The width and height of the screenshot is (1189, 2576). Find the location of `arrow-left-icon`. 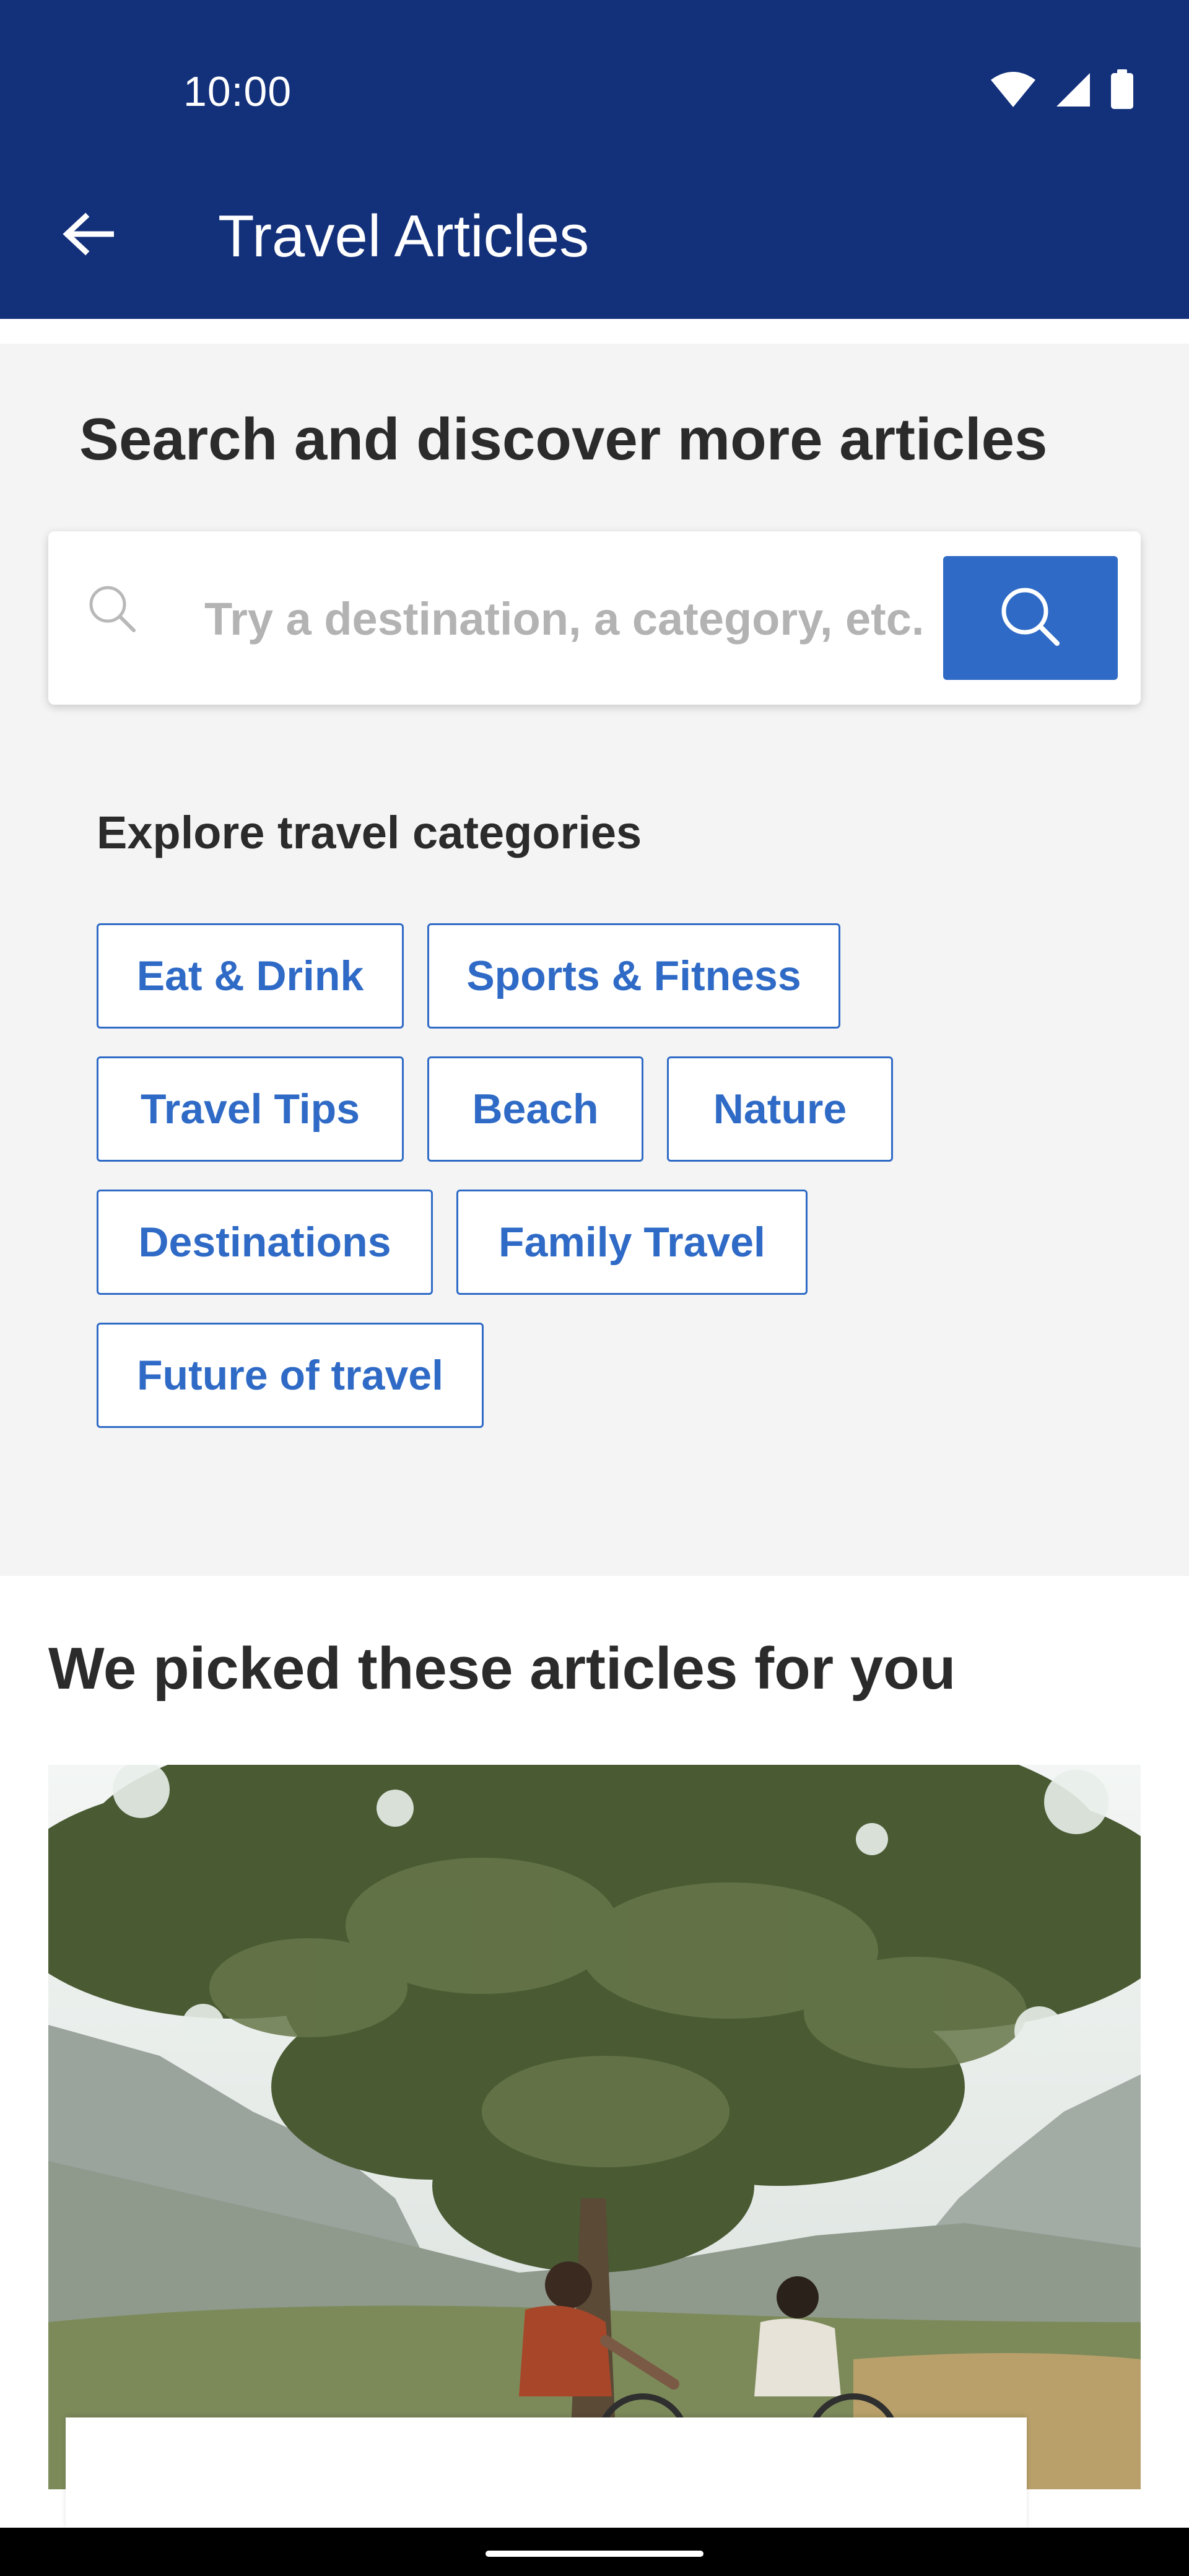

arrow-left-icon is located at coordinates (88, 235).